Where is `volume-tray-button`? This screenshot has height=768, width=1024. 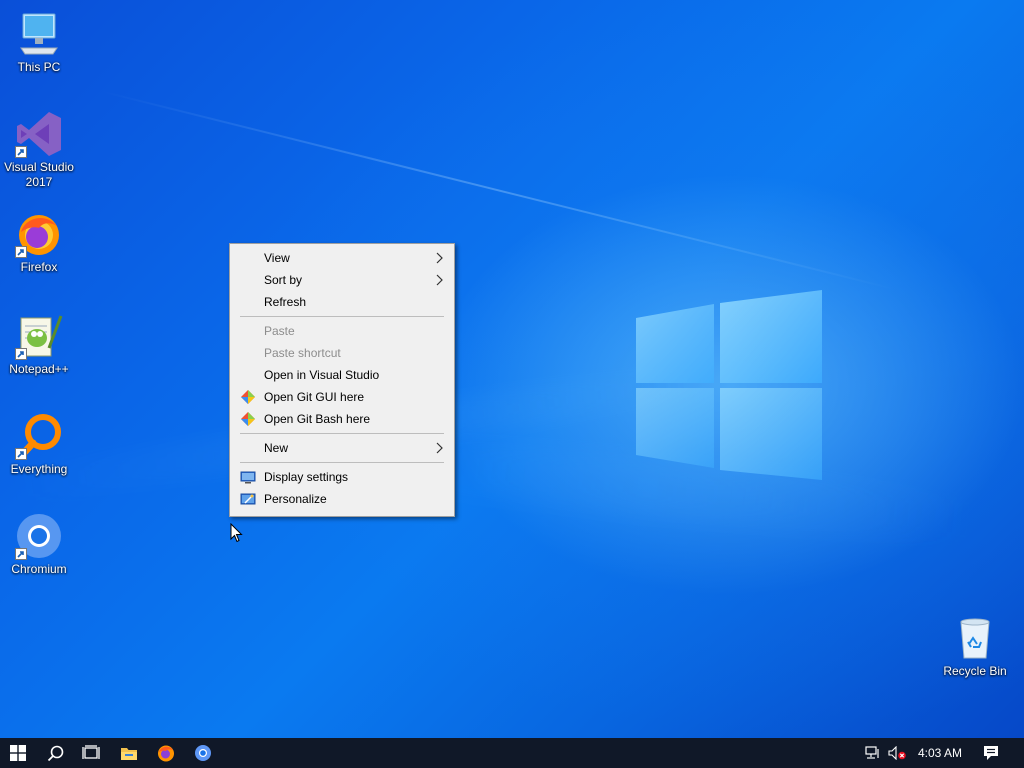
volume-tray-button is located at coordinates (897, 753).